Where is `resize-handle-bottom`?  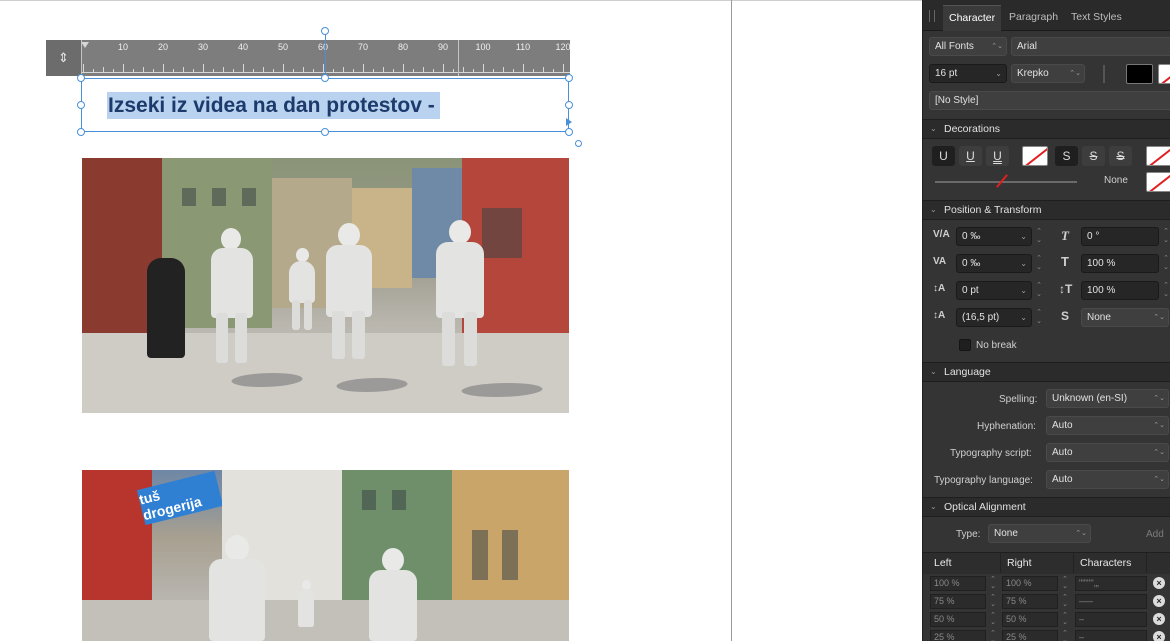
resize-handle-bottom is located at coordinates (325, 132).